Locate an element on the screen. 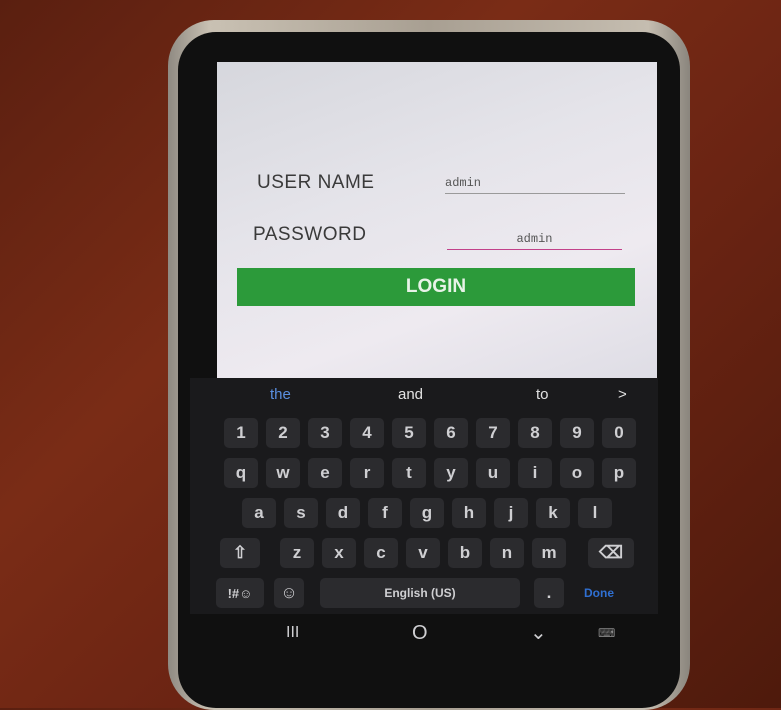 The image size is (781, 710). key-t: t is located at coordinates (409, 473).